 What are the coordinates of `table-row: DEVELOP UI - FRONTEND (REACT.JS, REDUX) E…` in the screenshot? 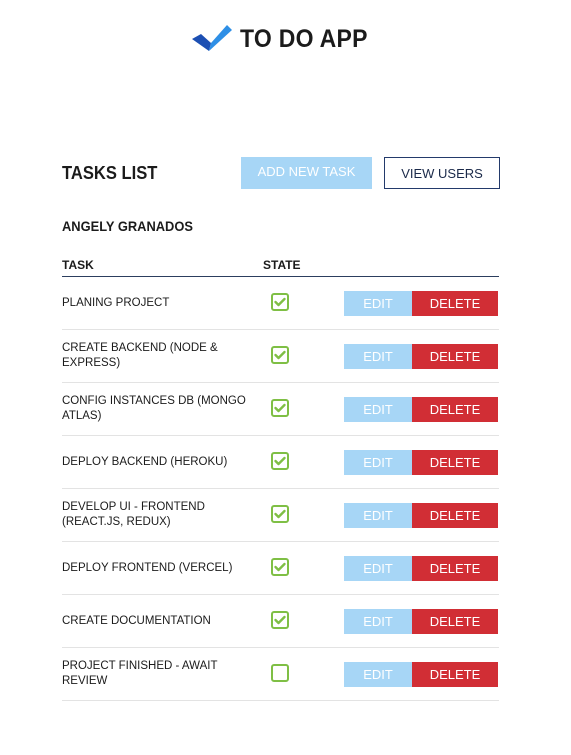 It's located at (280, 515).